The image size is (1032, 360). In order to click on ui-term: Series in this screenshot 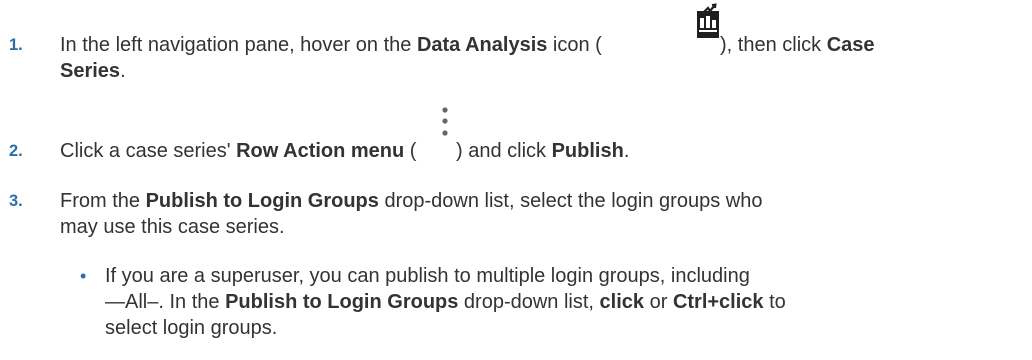, I will do `click(90, 71)`.